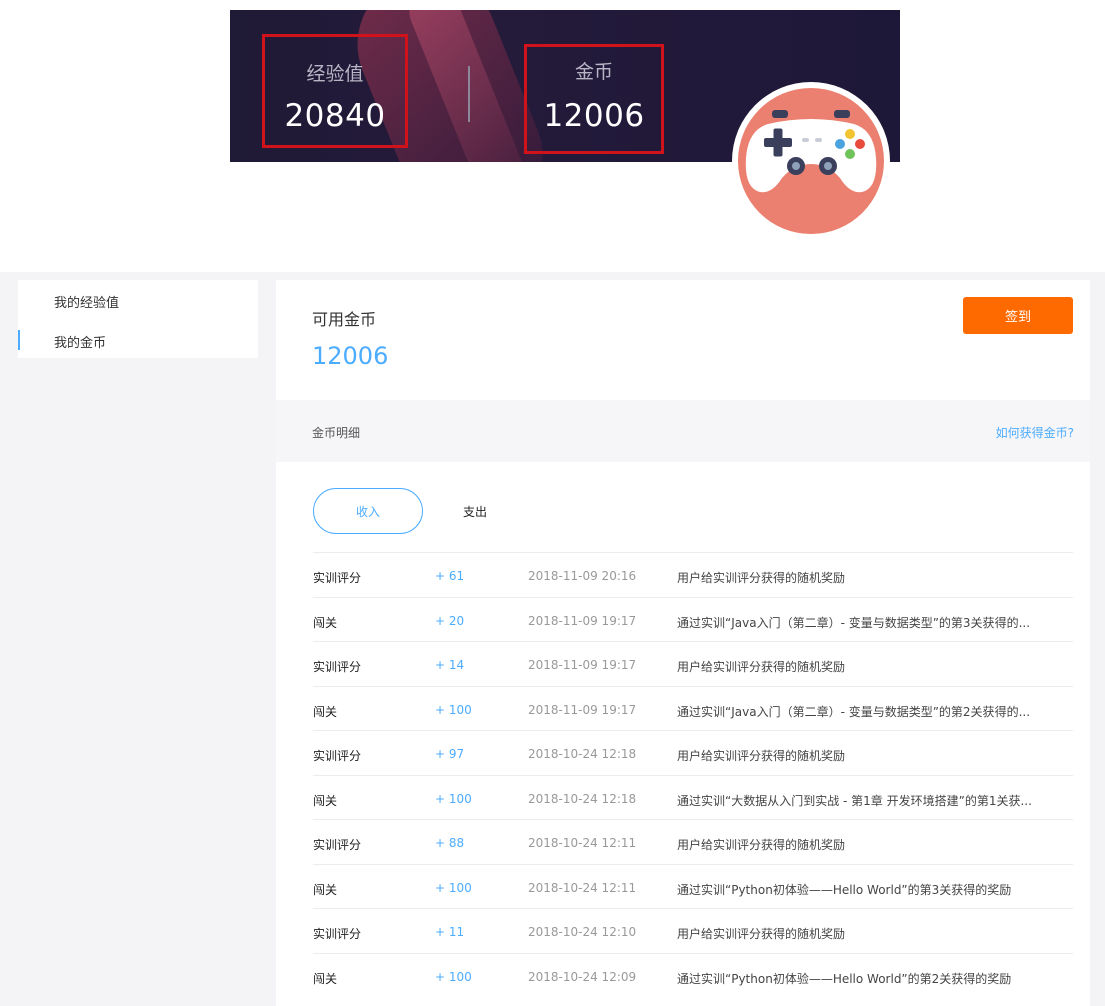 The height and width of the screenshot is (1006, 1105). Describe the element at coordinates (1018, 315) in the screenshot. I see `checkin-button: 签到` at that location.